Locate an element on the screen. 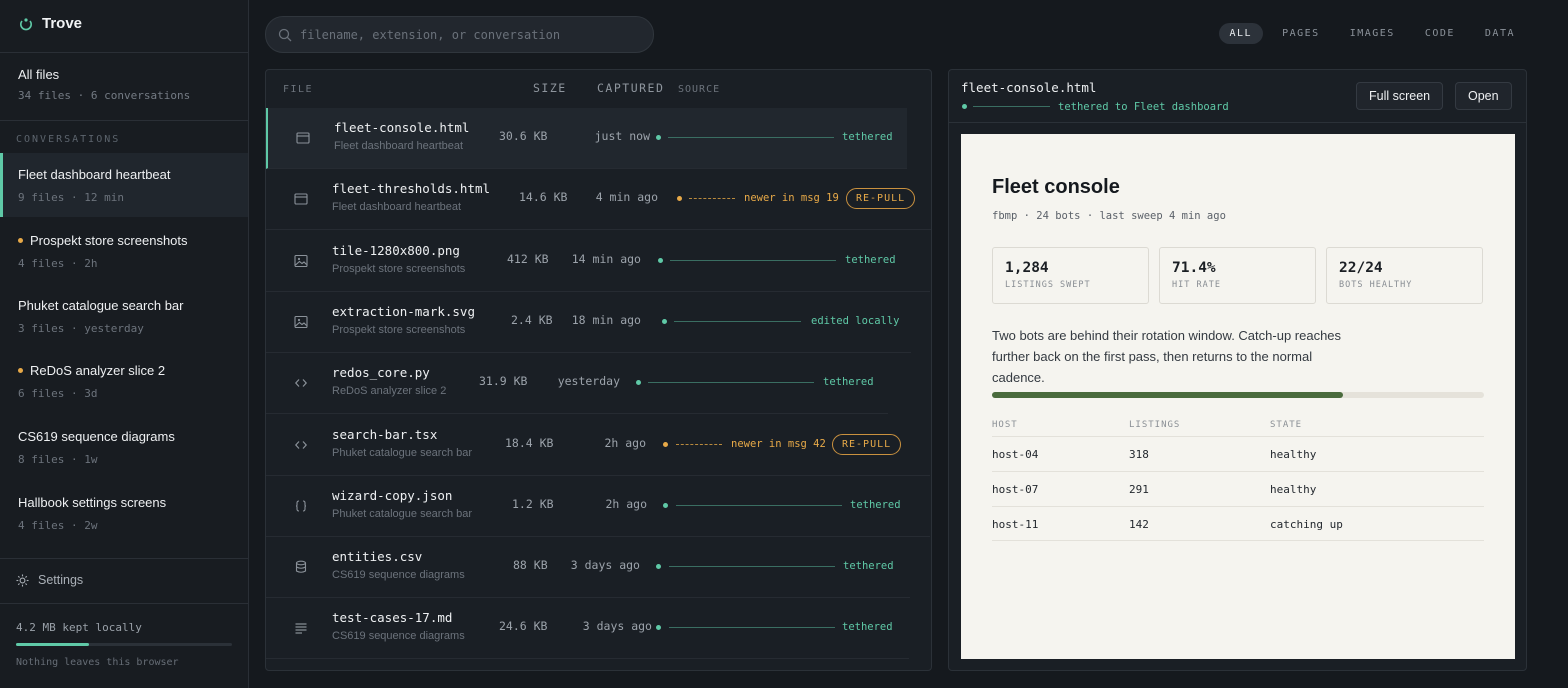 Image resolution: width=1568 pixels, height=688 pixels. col-file-header: FILE is located at coordinates (298, 89).